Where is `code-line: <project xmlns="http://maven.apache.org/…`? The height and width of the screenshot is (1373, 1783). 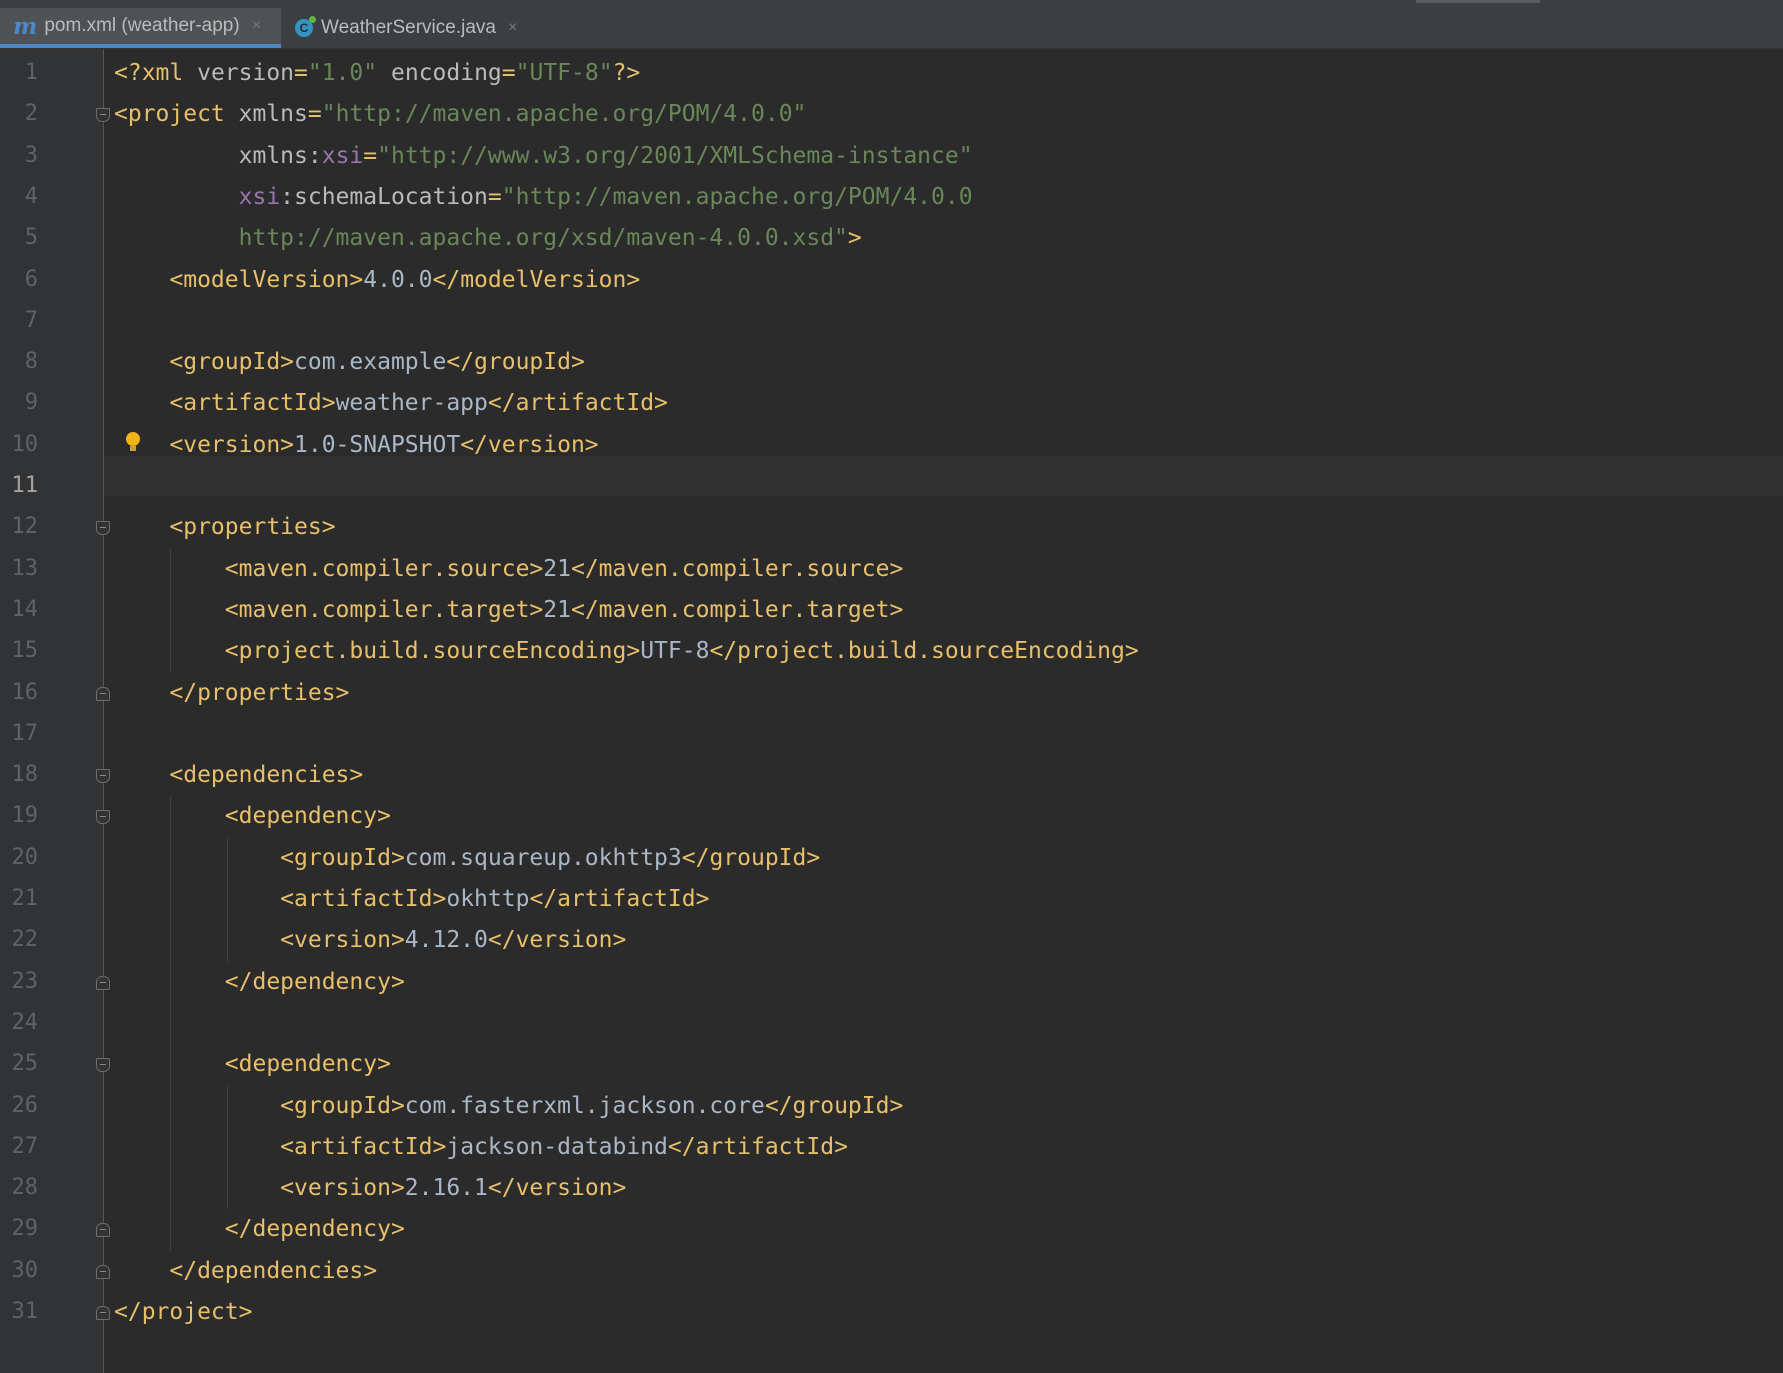
code-line: <project xmlns="http://maven.apache.org/… is located at coordinates (460, 114).